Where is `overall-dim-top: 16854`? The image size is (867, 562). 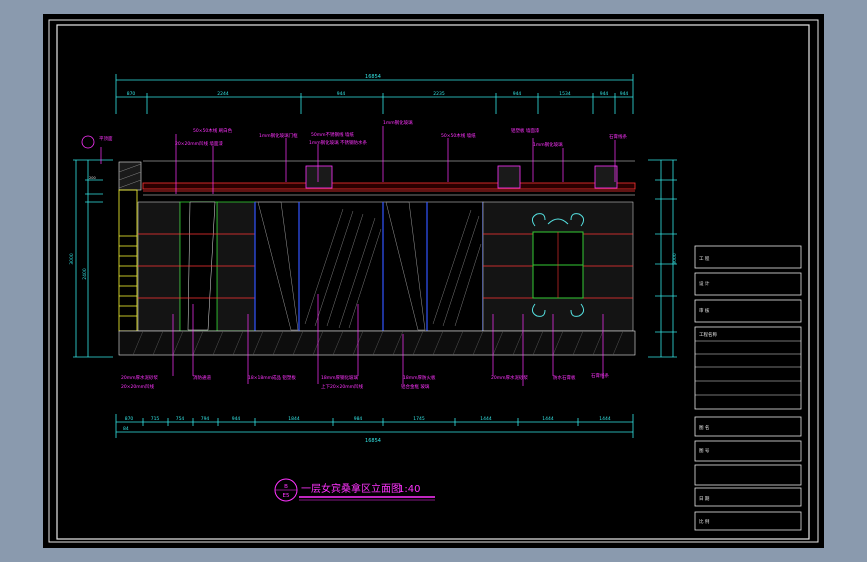
overall-dim-top: 16854 is located at coordinates (373, 77).